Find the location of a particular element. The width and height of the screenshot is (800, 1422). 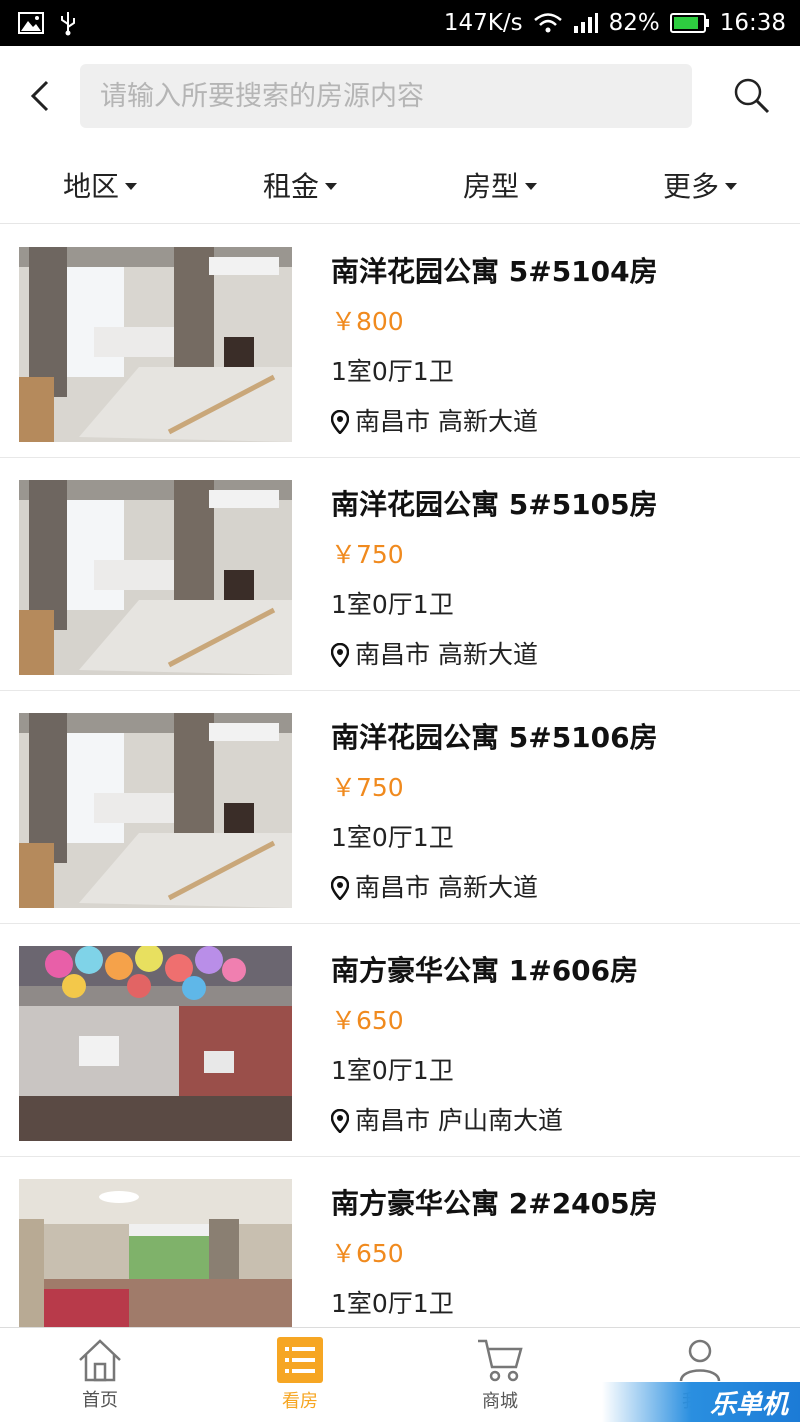

nav-label: 看房 is located at coordinates (300, 1401).